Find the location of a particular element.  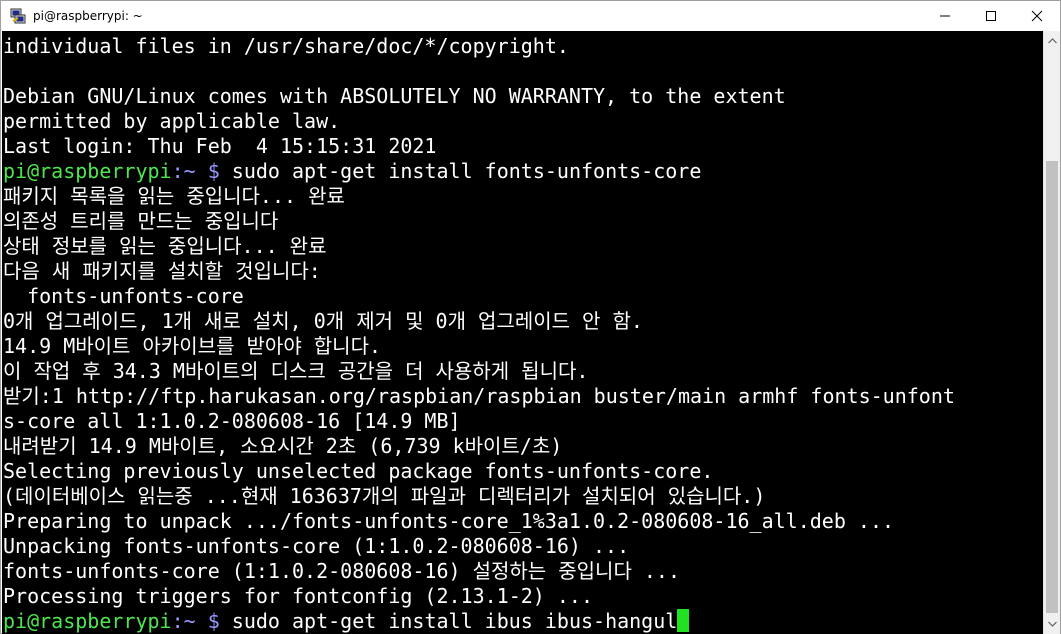

terminal-line: 내려받기 14.9 M바이트, 소요시간 2초 (6,739 k바이트/초) is located at coordinates (479, 446).